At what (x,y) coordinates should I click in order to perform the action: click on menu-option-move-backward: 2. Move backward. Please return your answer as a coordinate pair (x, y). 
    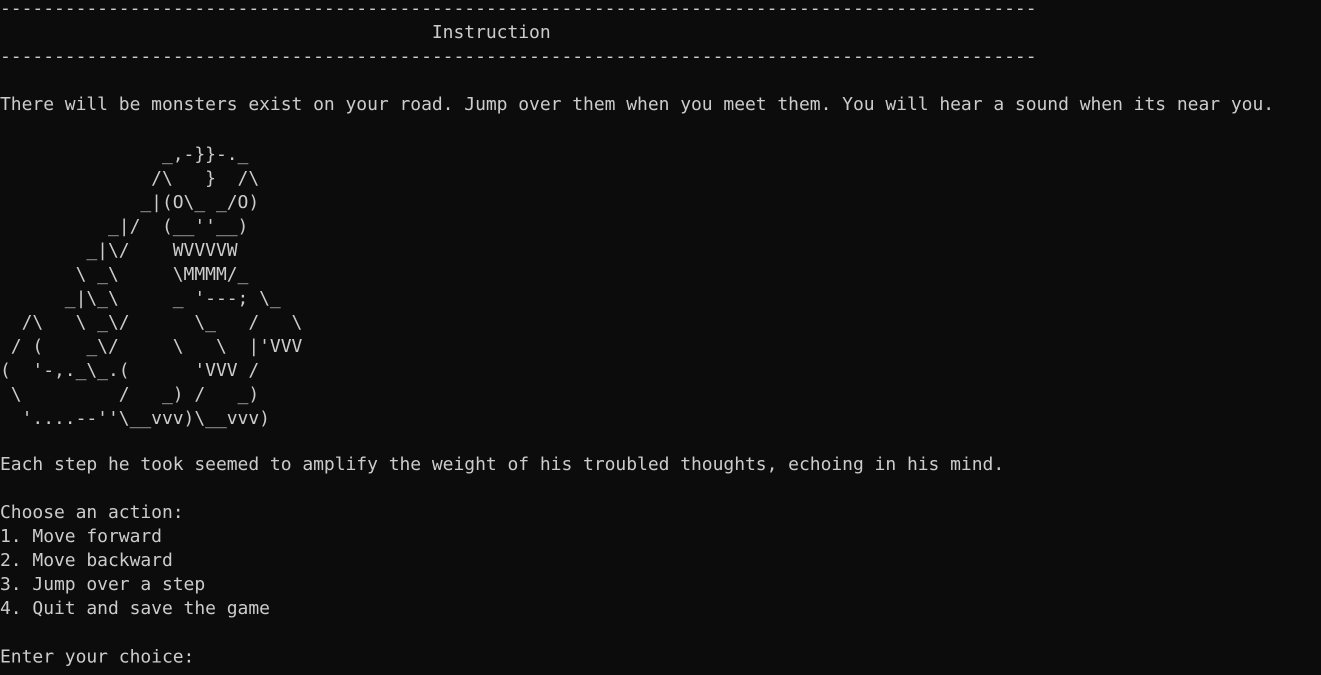
    Looking at the image, I should click on (86, 560).